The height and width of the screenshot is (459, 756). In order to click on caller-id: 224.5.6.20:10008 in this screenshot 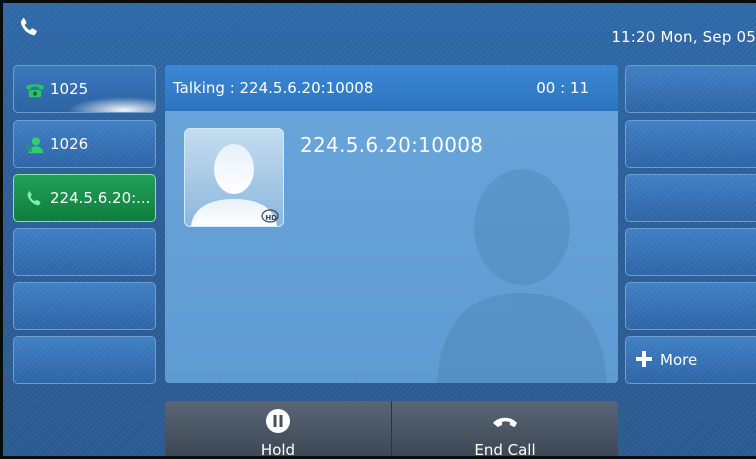, I will do `click(392, 145)`.